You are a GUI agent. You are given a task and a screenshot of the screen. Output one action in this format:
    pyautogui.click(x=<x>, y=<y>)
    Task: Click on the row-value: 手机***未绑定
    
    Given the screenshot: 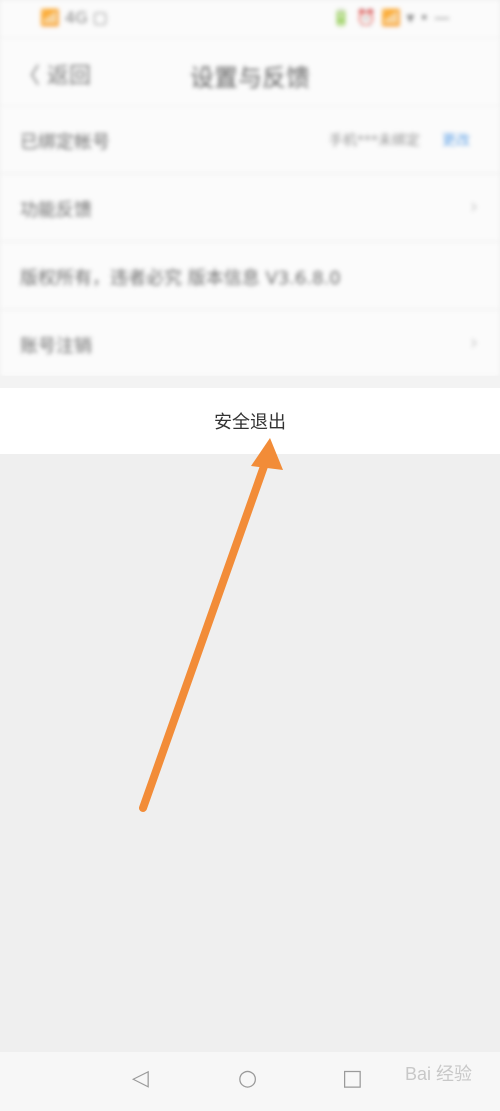 What is the action you would take?
    pyautogui.click(x=374, y=141)
    